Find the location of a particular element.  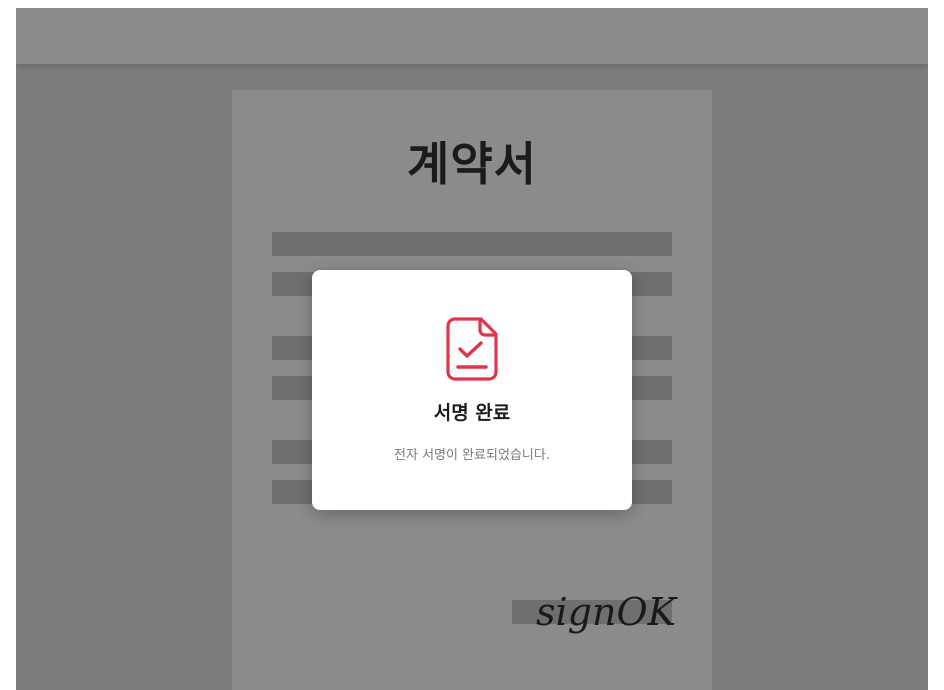

signature: signOK is located at coordinates (606, 612).